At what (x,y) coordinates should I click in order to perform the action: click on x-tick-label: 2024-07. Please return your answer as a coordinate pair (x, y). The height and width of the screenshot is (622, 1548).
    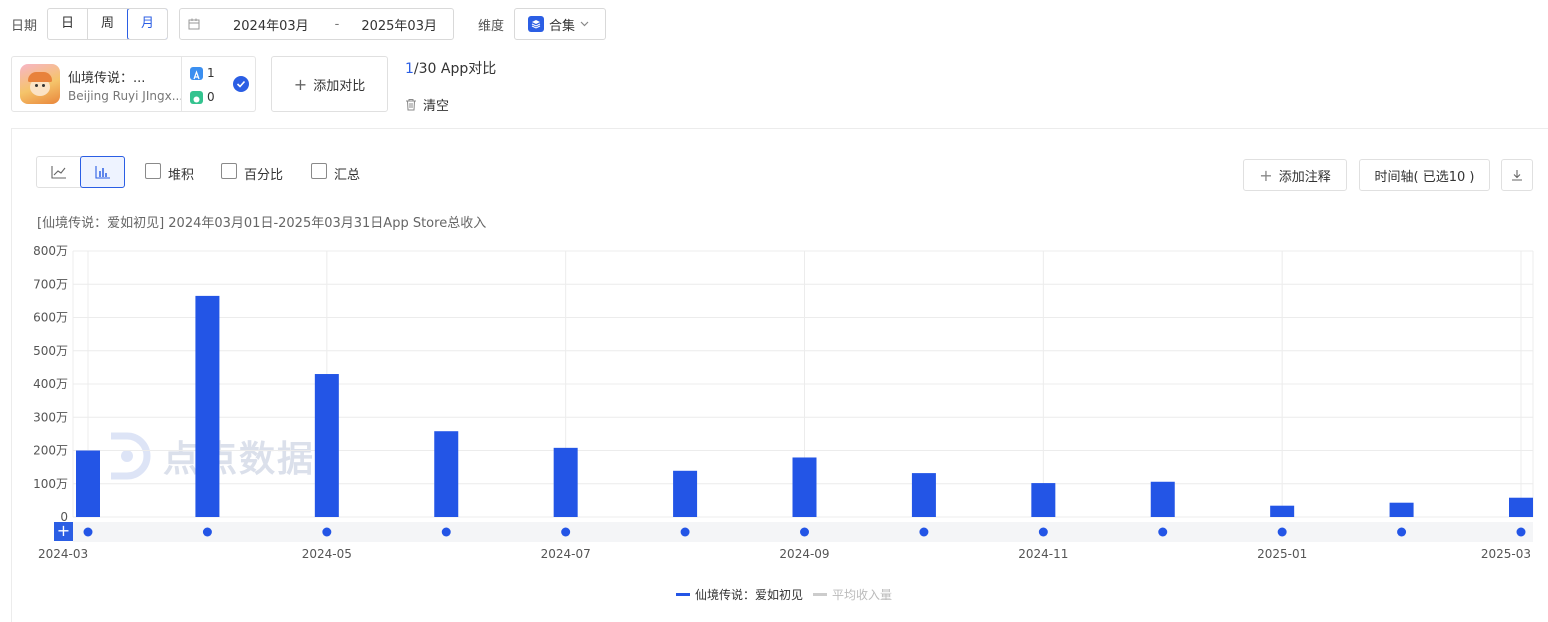
    Looking at the image, I should click on (566, 554).